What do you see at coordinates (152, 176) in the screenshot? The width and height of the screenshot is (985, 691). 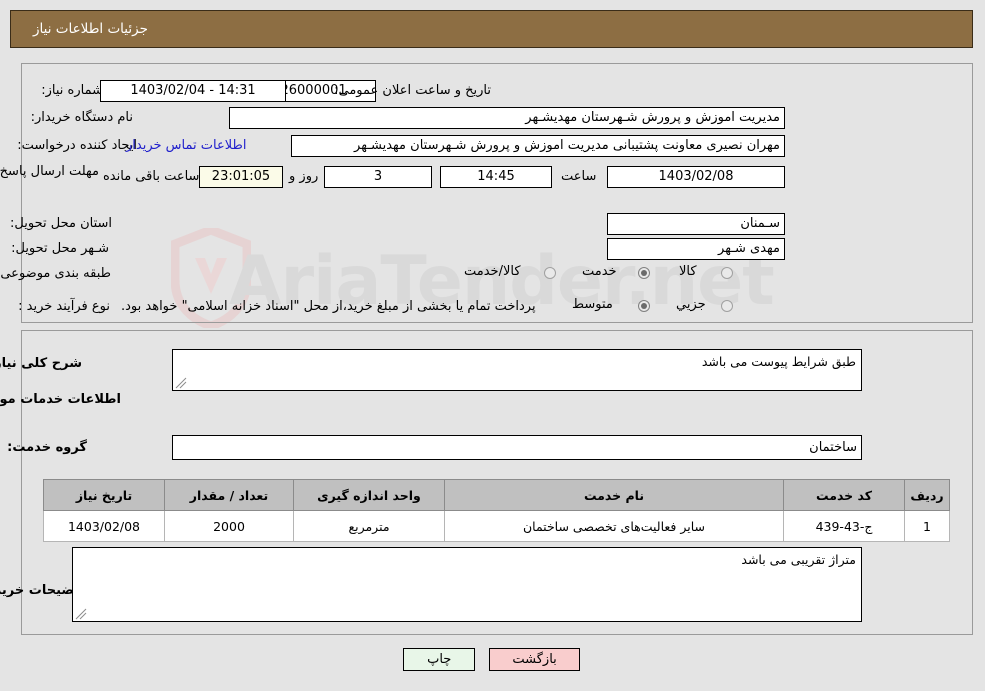 I see `timer-suffix-label: ساعت باقی مانده` at bounding box center [152, 176].